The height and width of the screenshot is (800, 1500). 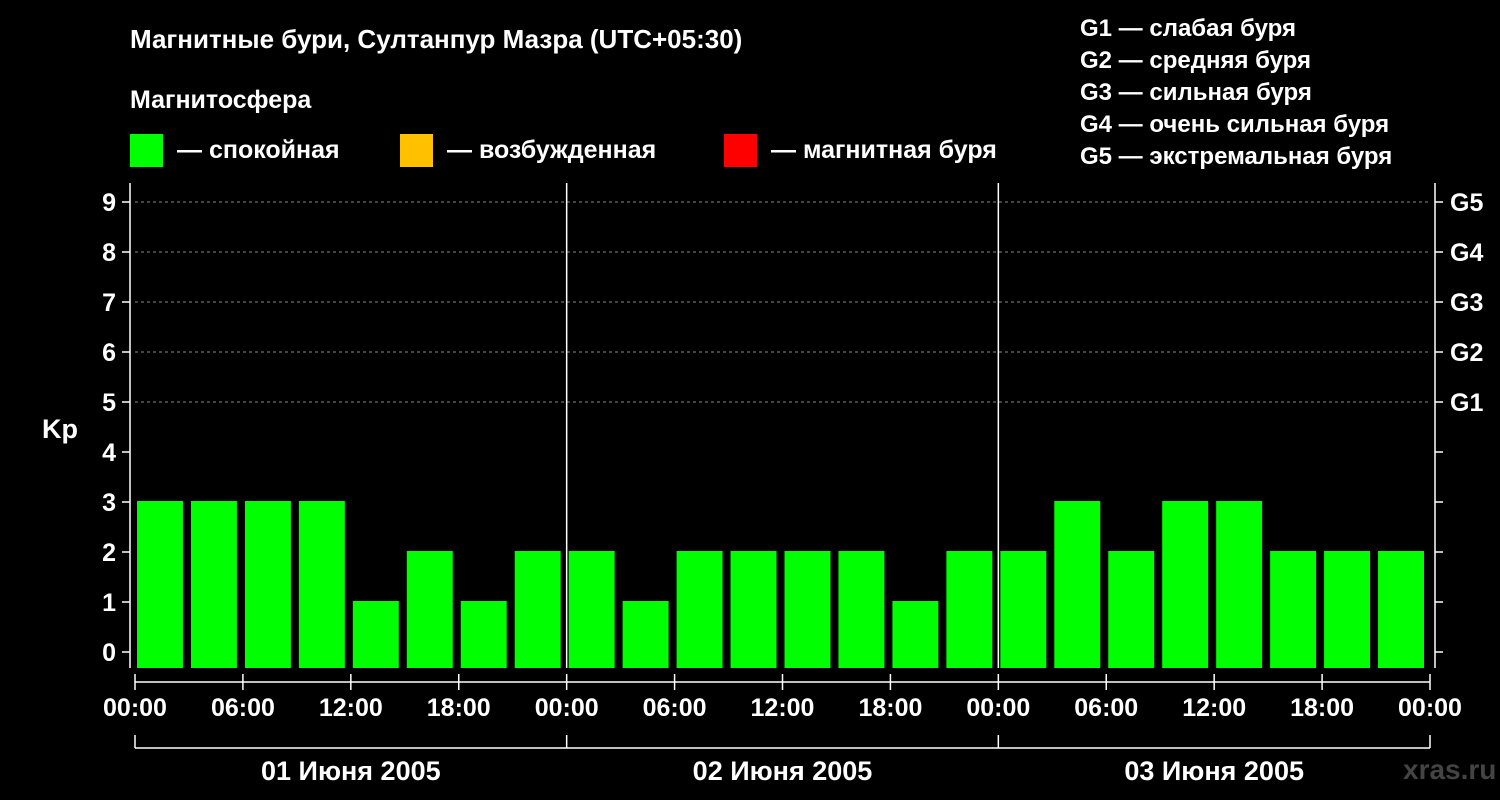 I want to click on g-level-label: G3, so click(x=1466, y=303).